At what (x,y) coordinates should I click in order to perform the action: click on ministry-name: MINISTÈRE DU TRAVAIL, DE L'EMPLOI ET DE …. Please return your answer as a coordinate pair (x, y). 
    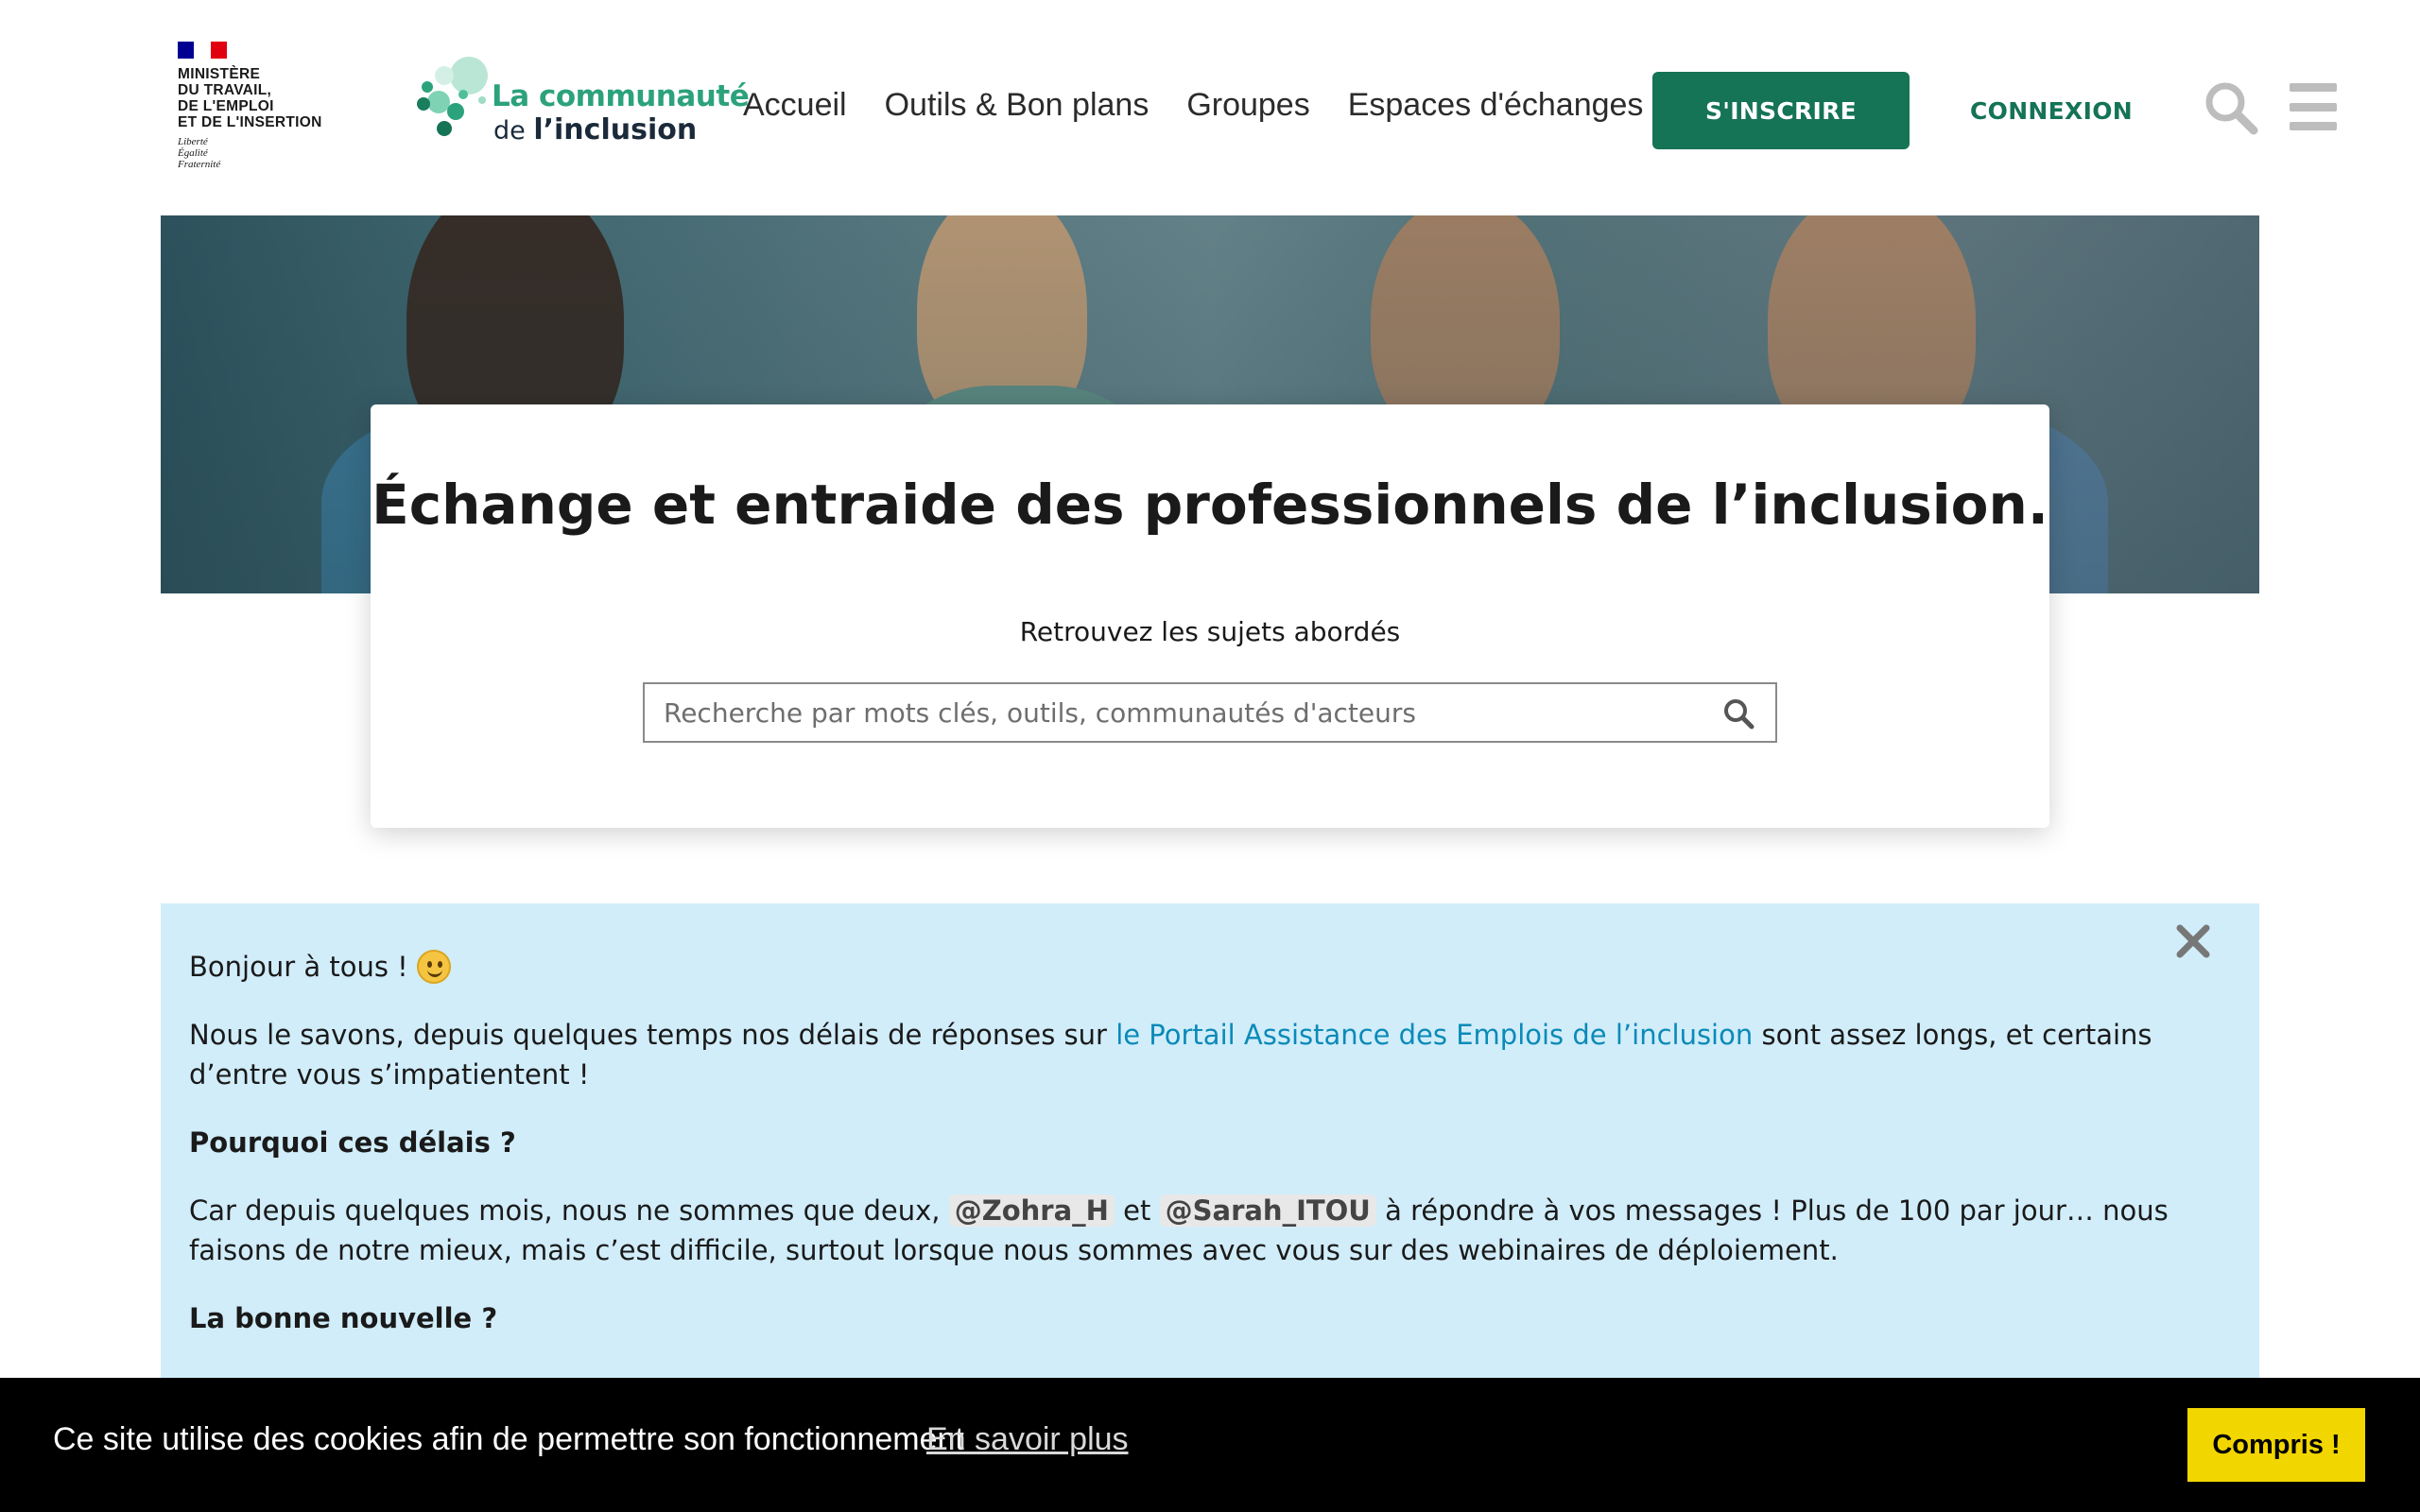
    Looking at the image, I should click on (250, 98).